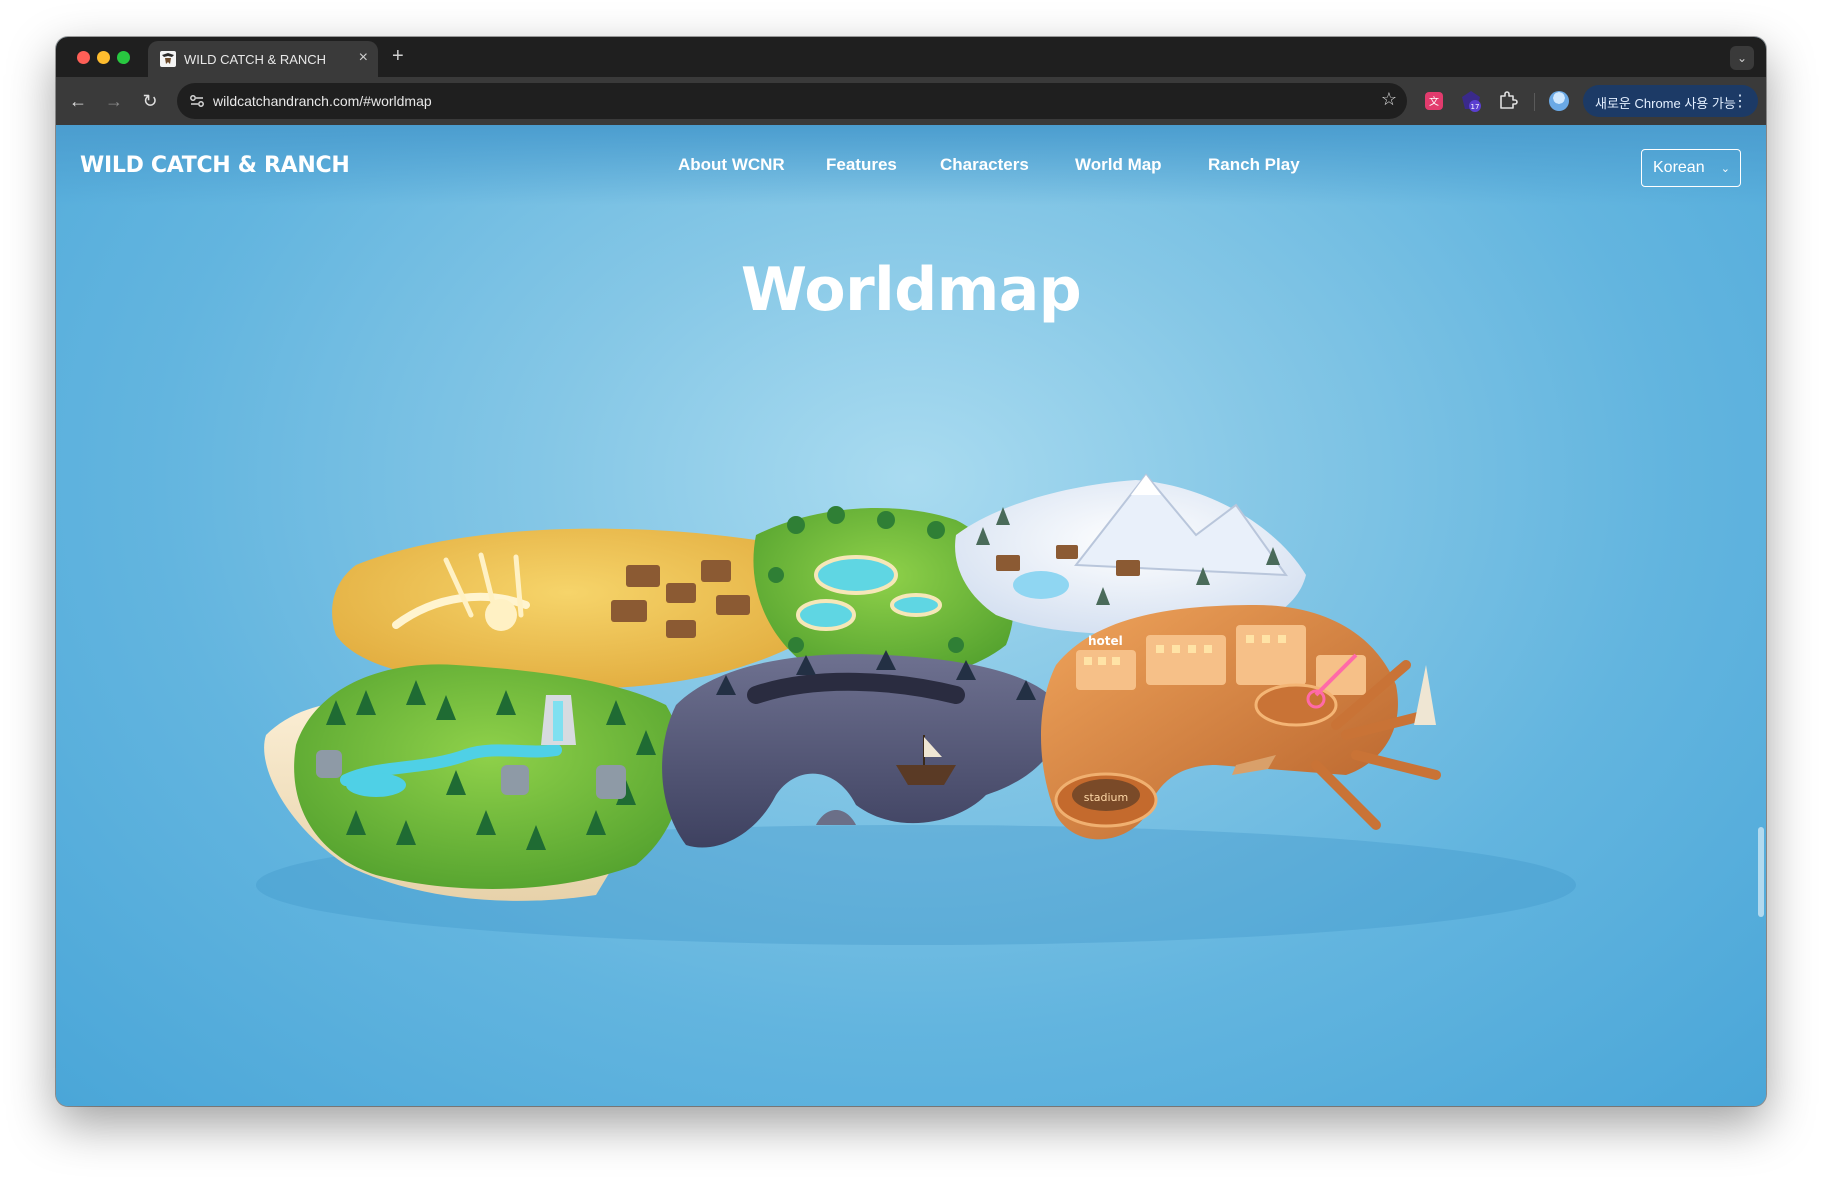 This screenshot has height=1181, width=1822. What do you see at coordinates (168, 59) in the screenshot?
I see `ranch-logo-icon` at bounding box center [168, 59].